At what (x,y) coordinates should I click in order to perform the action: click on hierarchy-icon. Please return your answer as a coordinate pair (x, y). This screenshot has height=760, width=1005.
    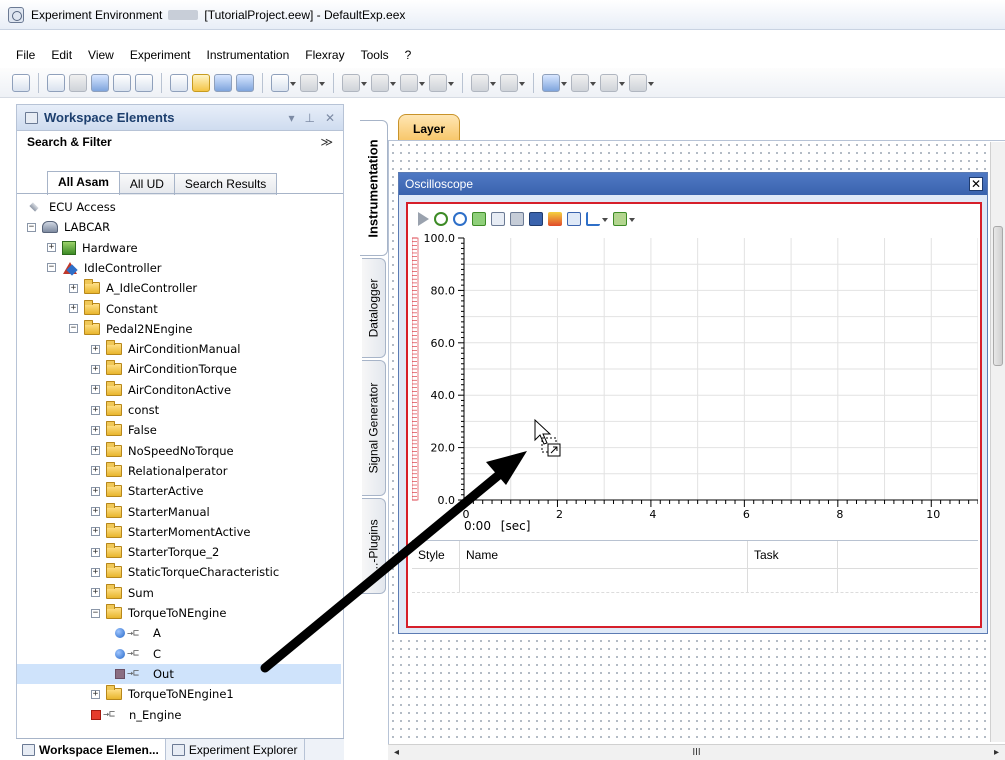
    Looking at the image, I should click on (122, 82).